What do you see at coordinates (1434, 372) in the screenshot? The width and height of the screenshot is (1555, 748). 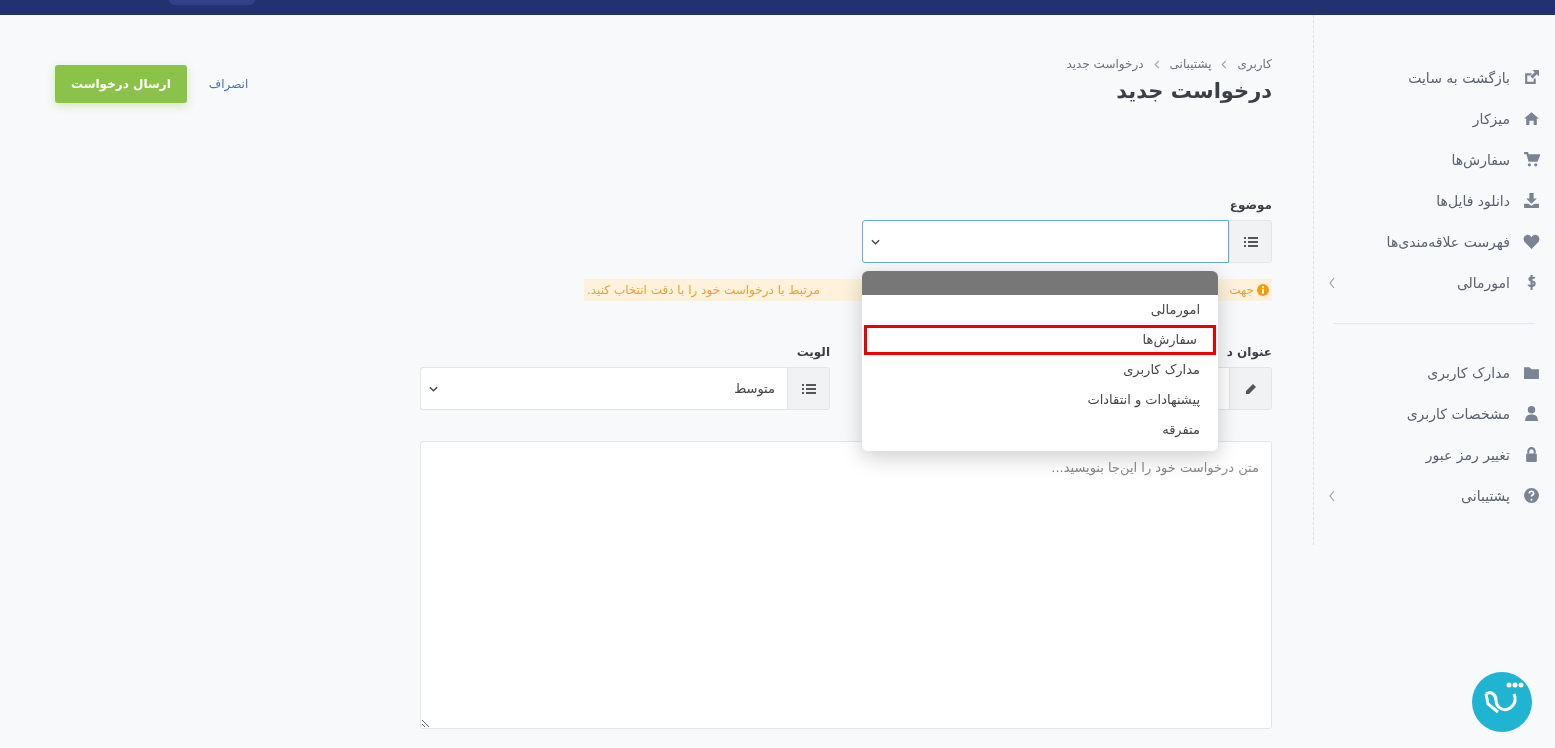 I see `sidebar-item: مدارک کاربری` at bounding box center [1434, 372].